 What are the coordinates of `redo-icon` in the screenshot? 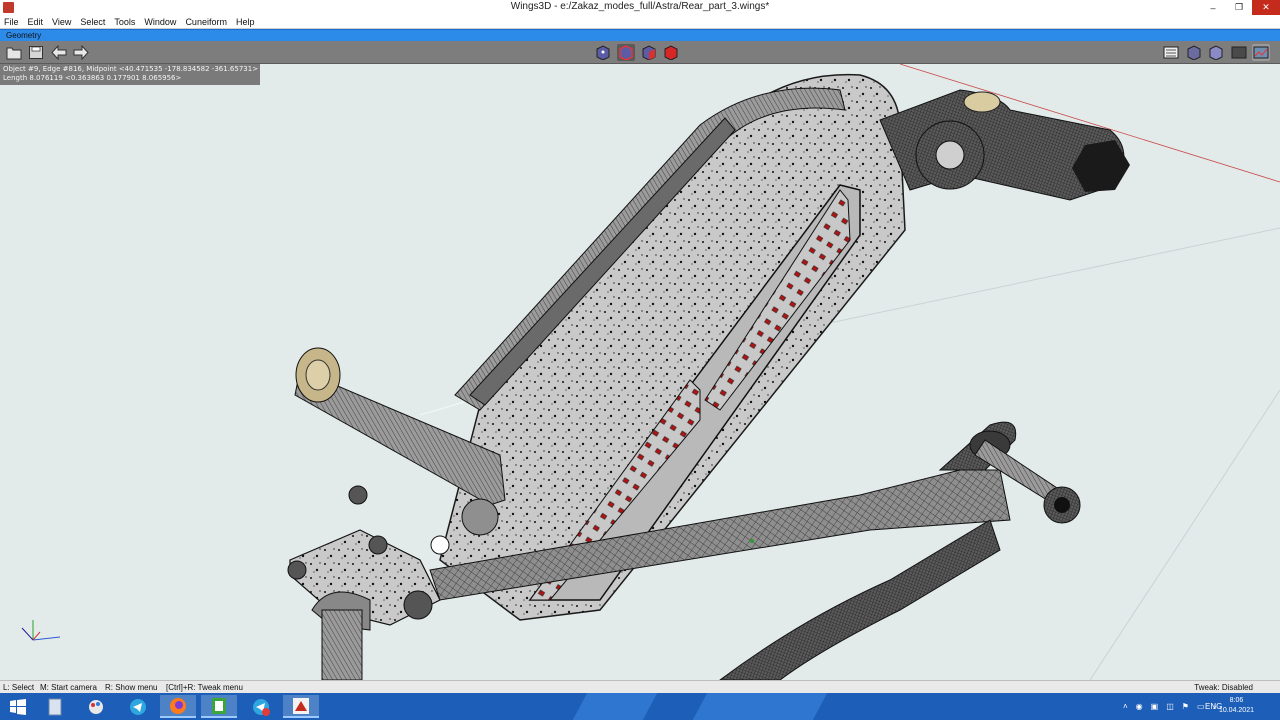 It's located at (81, 52).